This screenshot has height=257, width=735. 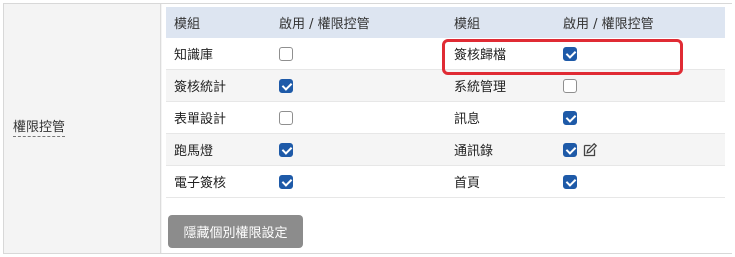 I want to click on module-name: 跑馬燈, so click(x=194, y=151).